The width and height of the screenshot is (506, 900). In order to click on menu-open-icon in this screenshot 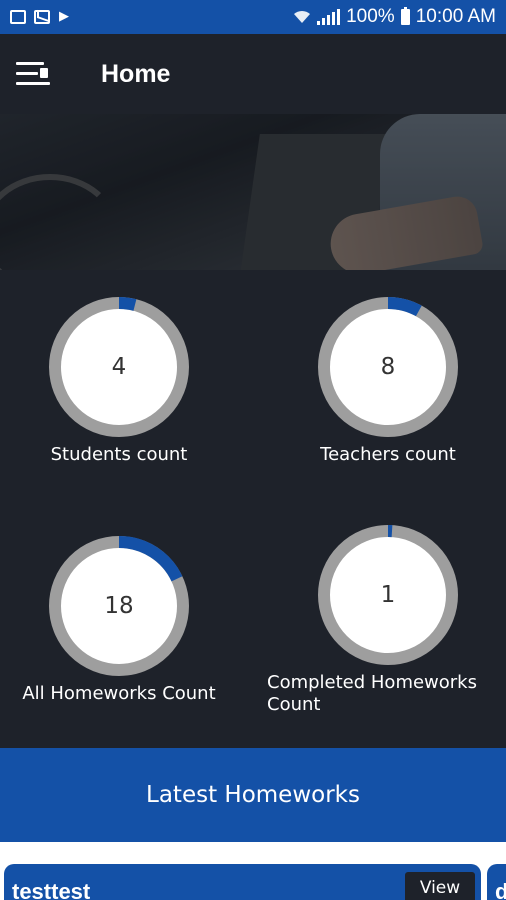, I will do `click(34, 74)`.